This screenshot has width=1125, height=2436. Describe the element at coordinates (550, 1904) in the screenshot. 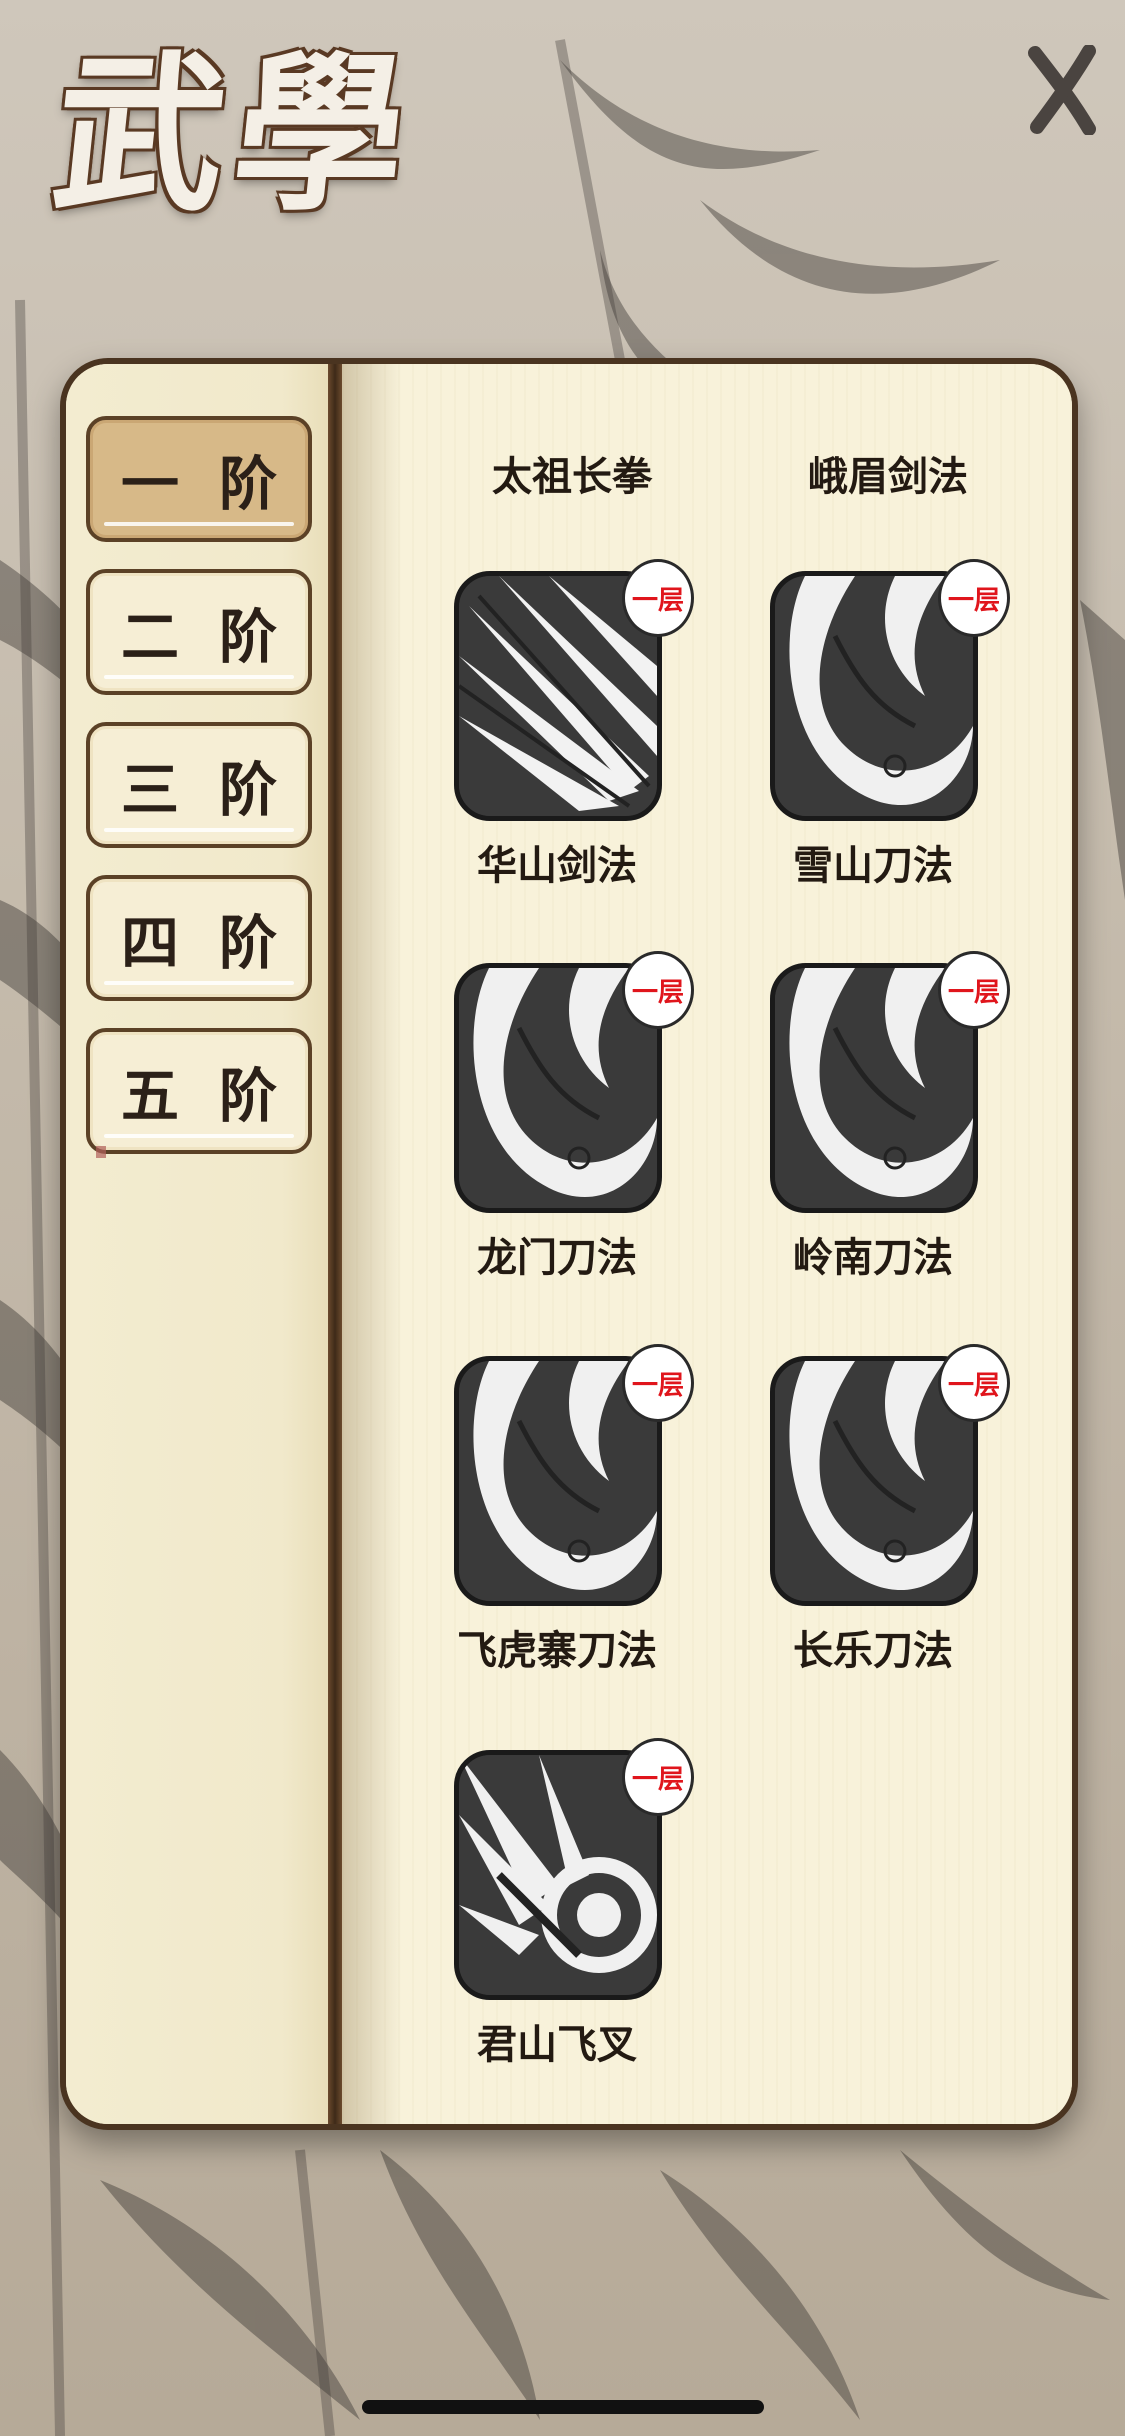

I see `skill-card: 一层 君山飞叉` at that location.